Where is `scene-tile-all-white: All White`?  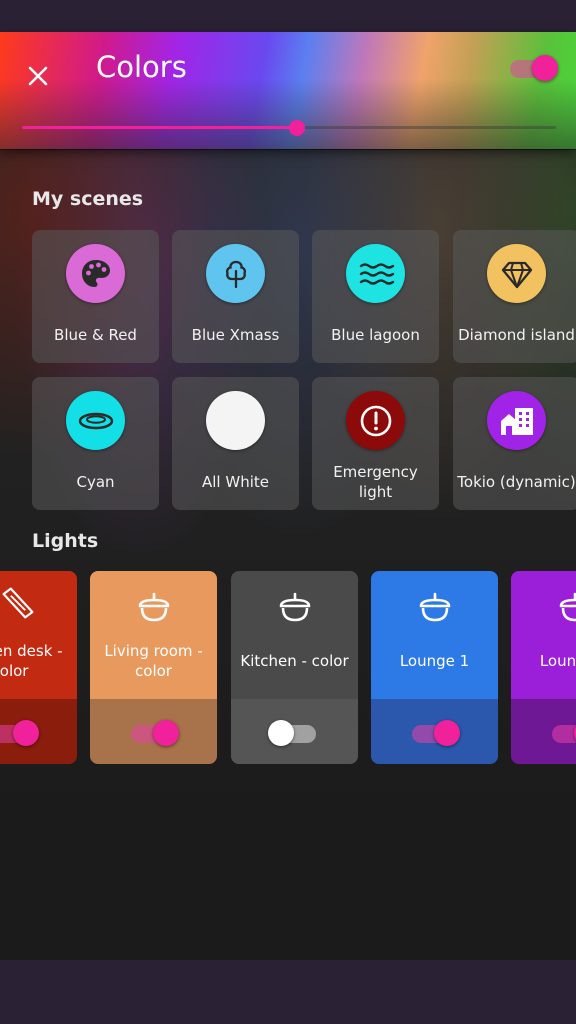 scene-tile-all-white: All White is located at coordinates (235, 443).